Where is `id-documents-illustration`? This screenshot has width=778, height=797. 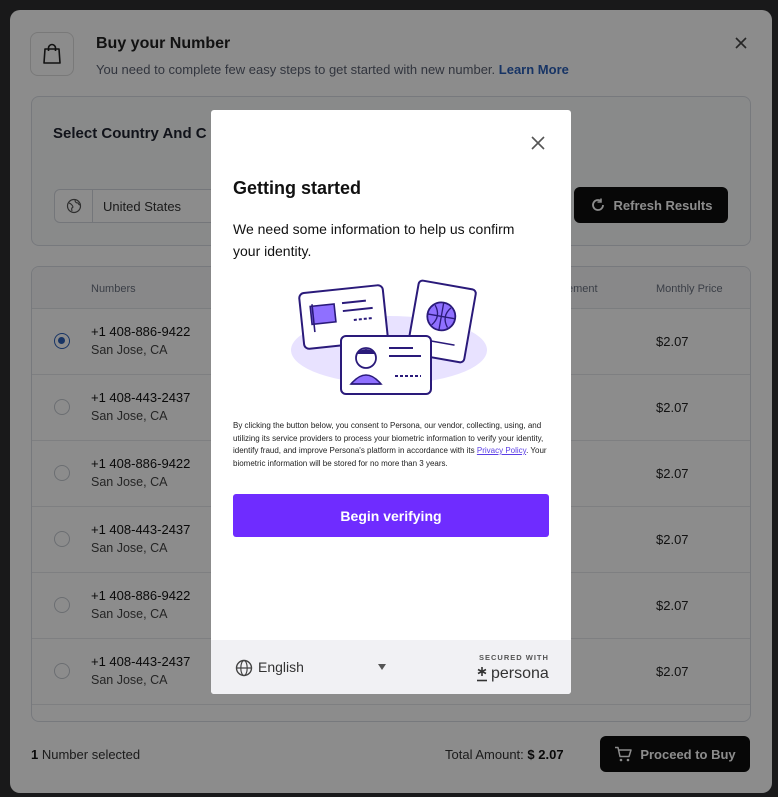 id-documents-illustration is located at coordinates (389, 337).